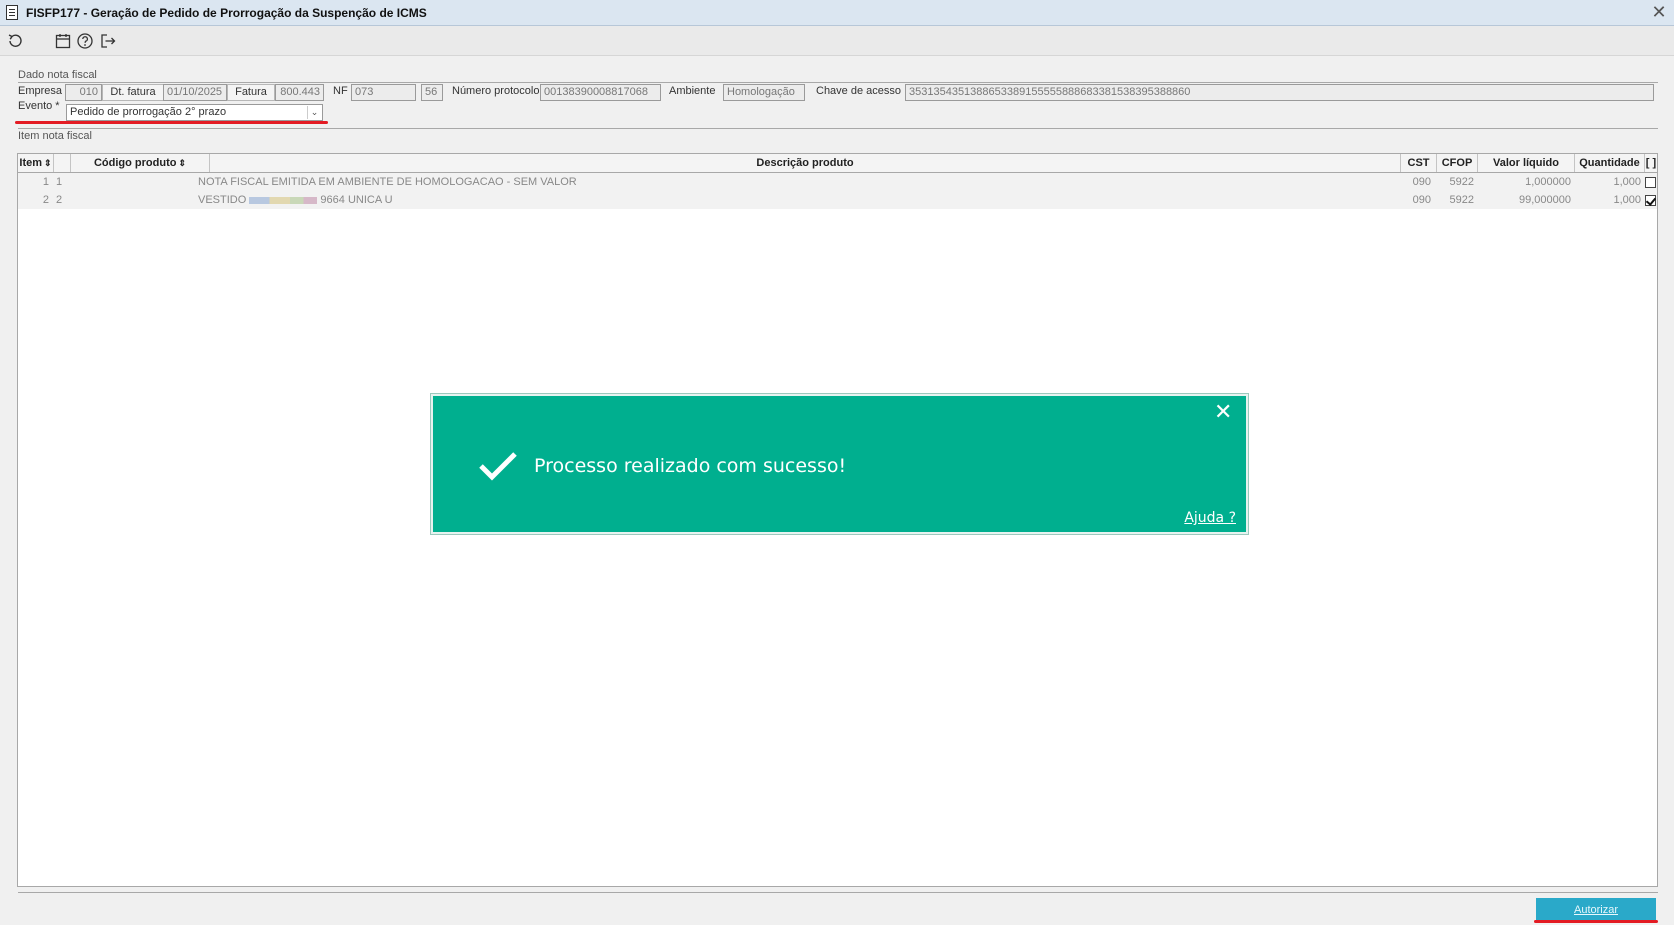 This screenshot has height=925, width=1674. What do you see at coordinates (1545, 200) in the screenshot?
I see `cell-valor-liquido: 99,000000` at bounding box center [1545, 200].